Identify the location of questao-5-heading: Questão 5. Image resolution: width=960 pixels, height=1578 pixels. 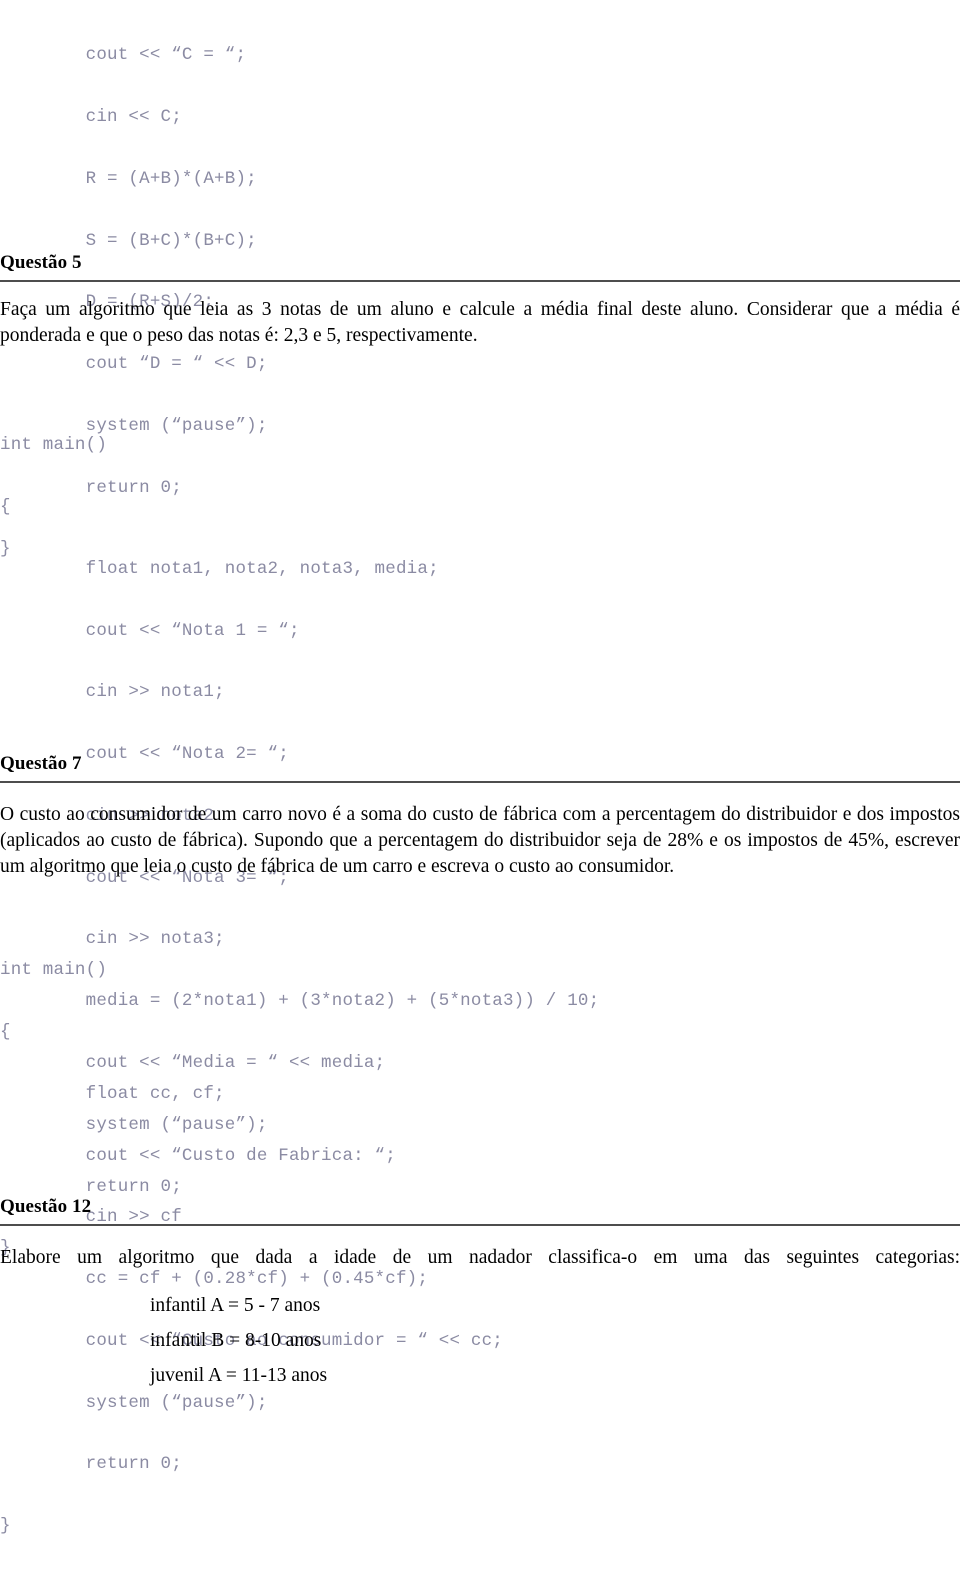
(41, 262).